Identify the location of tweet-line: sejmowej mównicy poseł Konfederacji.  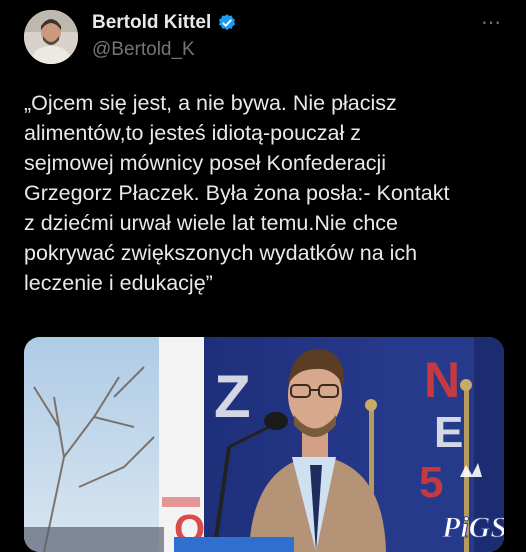
(205, 163).